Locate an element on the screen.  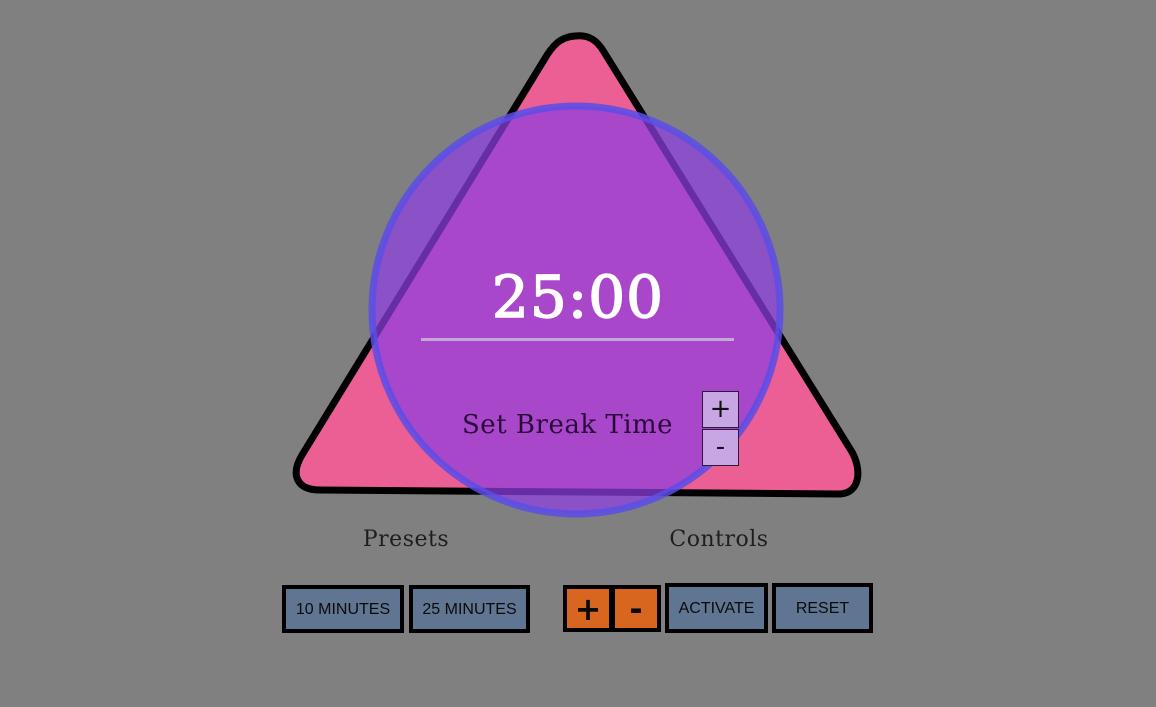
time-decrease-button: - is located at coordinates (636, 608).